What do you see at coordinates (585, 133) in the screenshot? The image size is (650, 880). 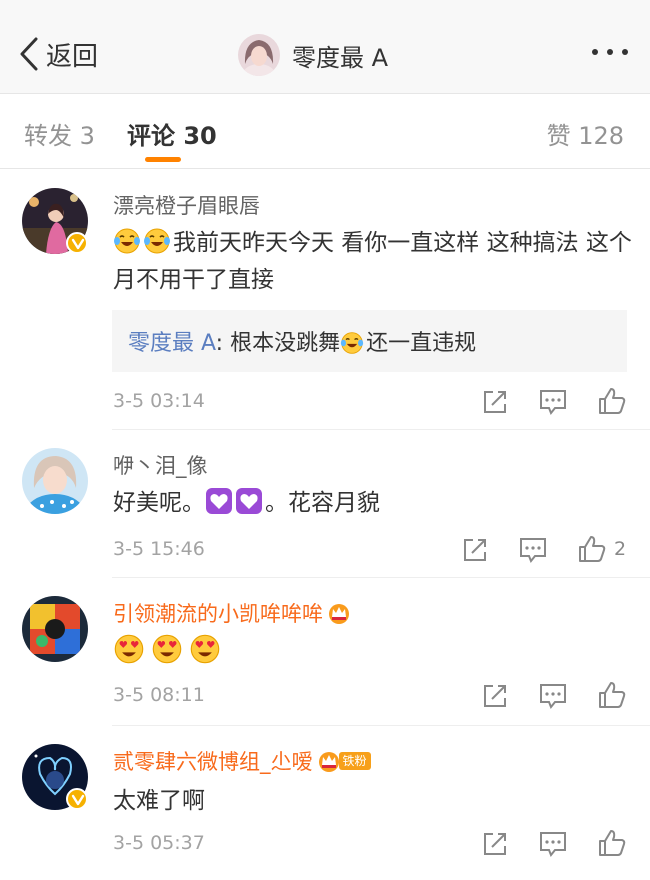 I see `tab-like: 赞 128` at bounding box center [585, 133].